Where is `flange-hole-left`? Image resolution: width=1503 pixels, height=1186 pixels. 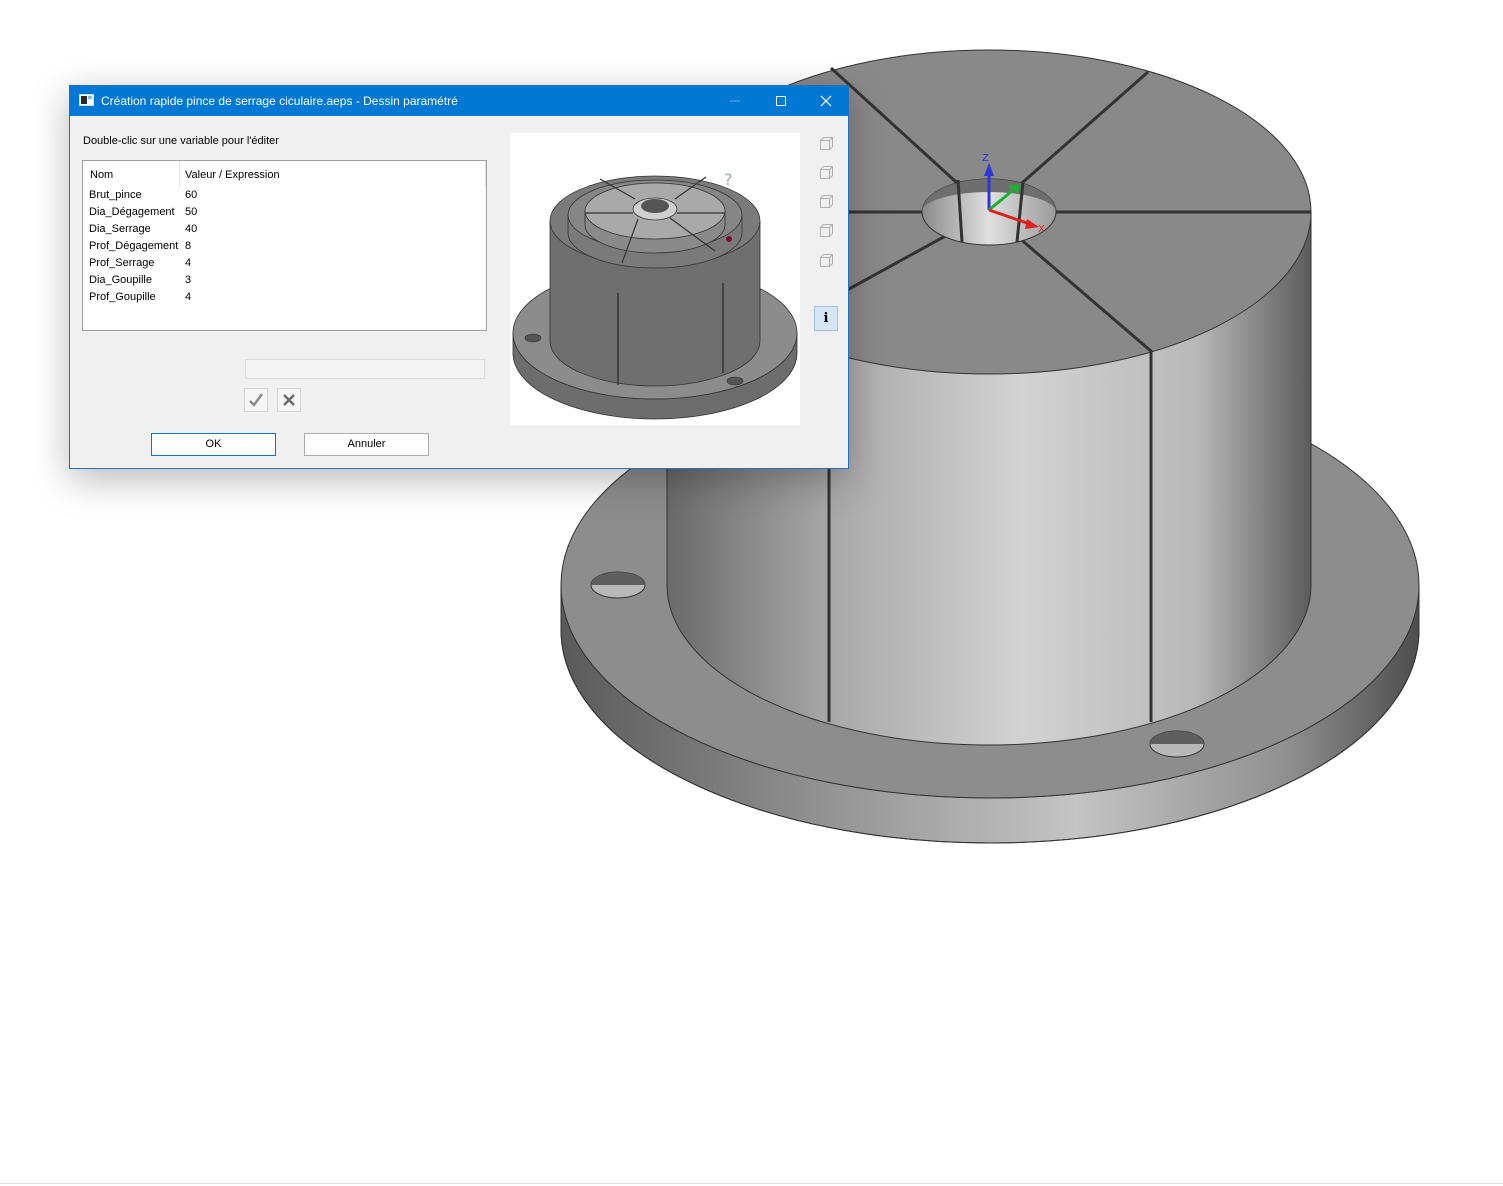
flange-hole-left is located at coordinates (618, 585).